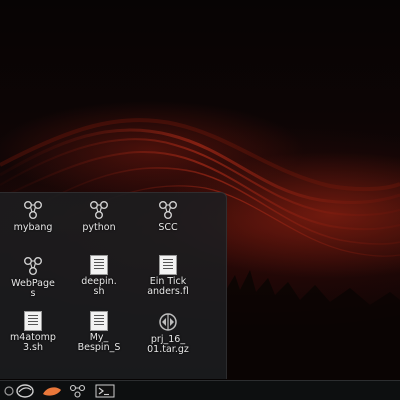 The height and width of the screenshot is (400, 400). I want to click on network-icon, so click(77, 391).